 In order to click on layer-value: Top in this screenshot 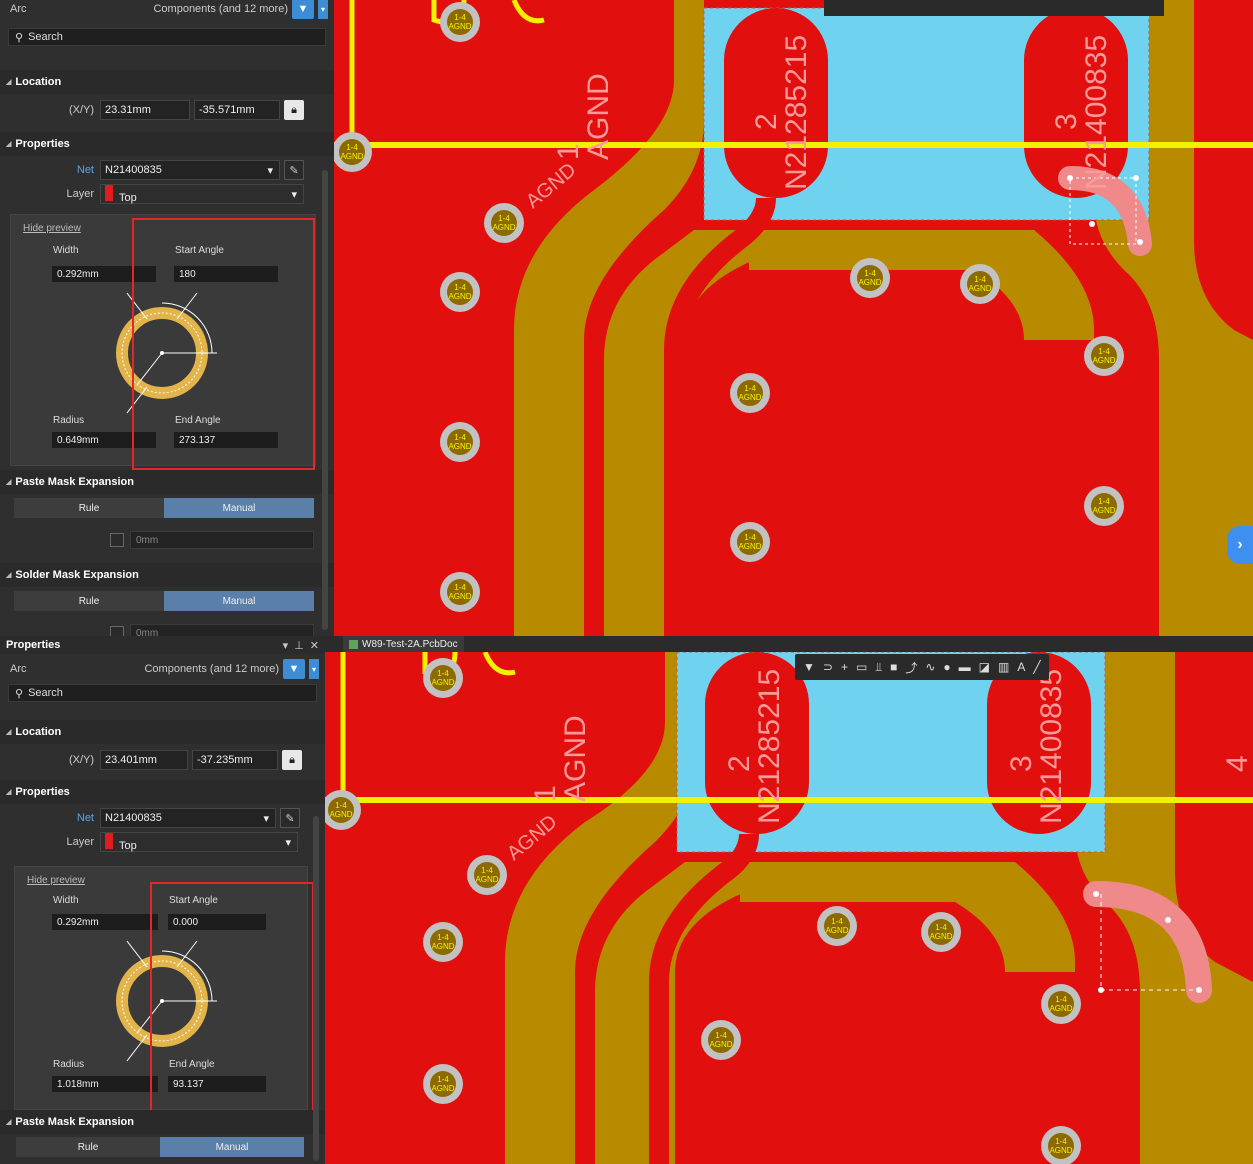, I will do `click(128, 845)`.